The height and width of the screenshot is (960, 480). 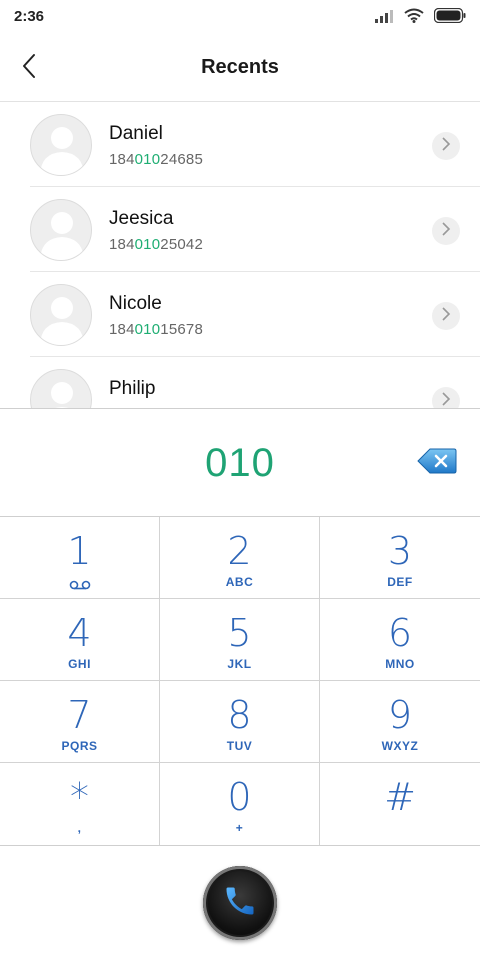 I want to click on contact-row: Nicole 18401015678, so click(x=240, y=314).